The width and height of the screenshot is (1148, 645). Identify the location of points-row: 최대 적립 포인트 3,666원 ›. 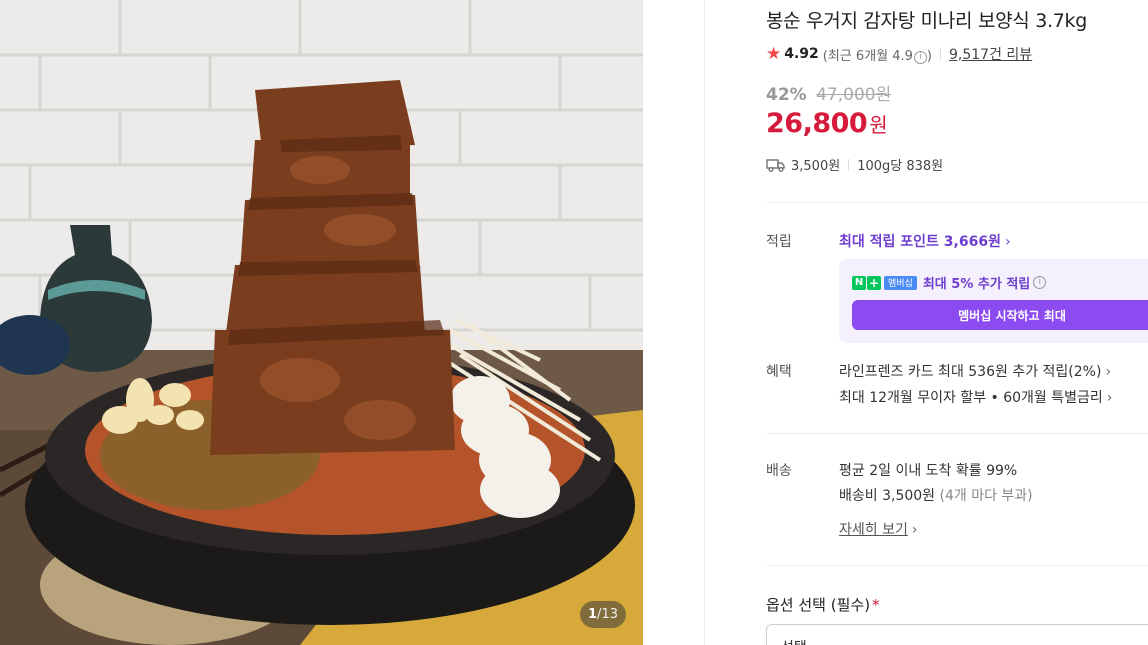
(925, 241).